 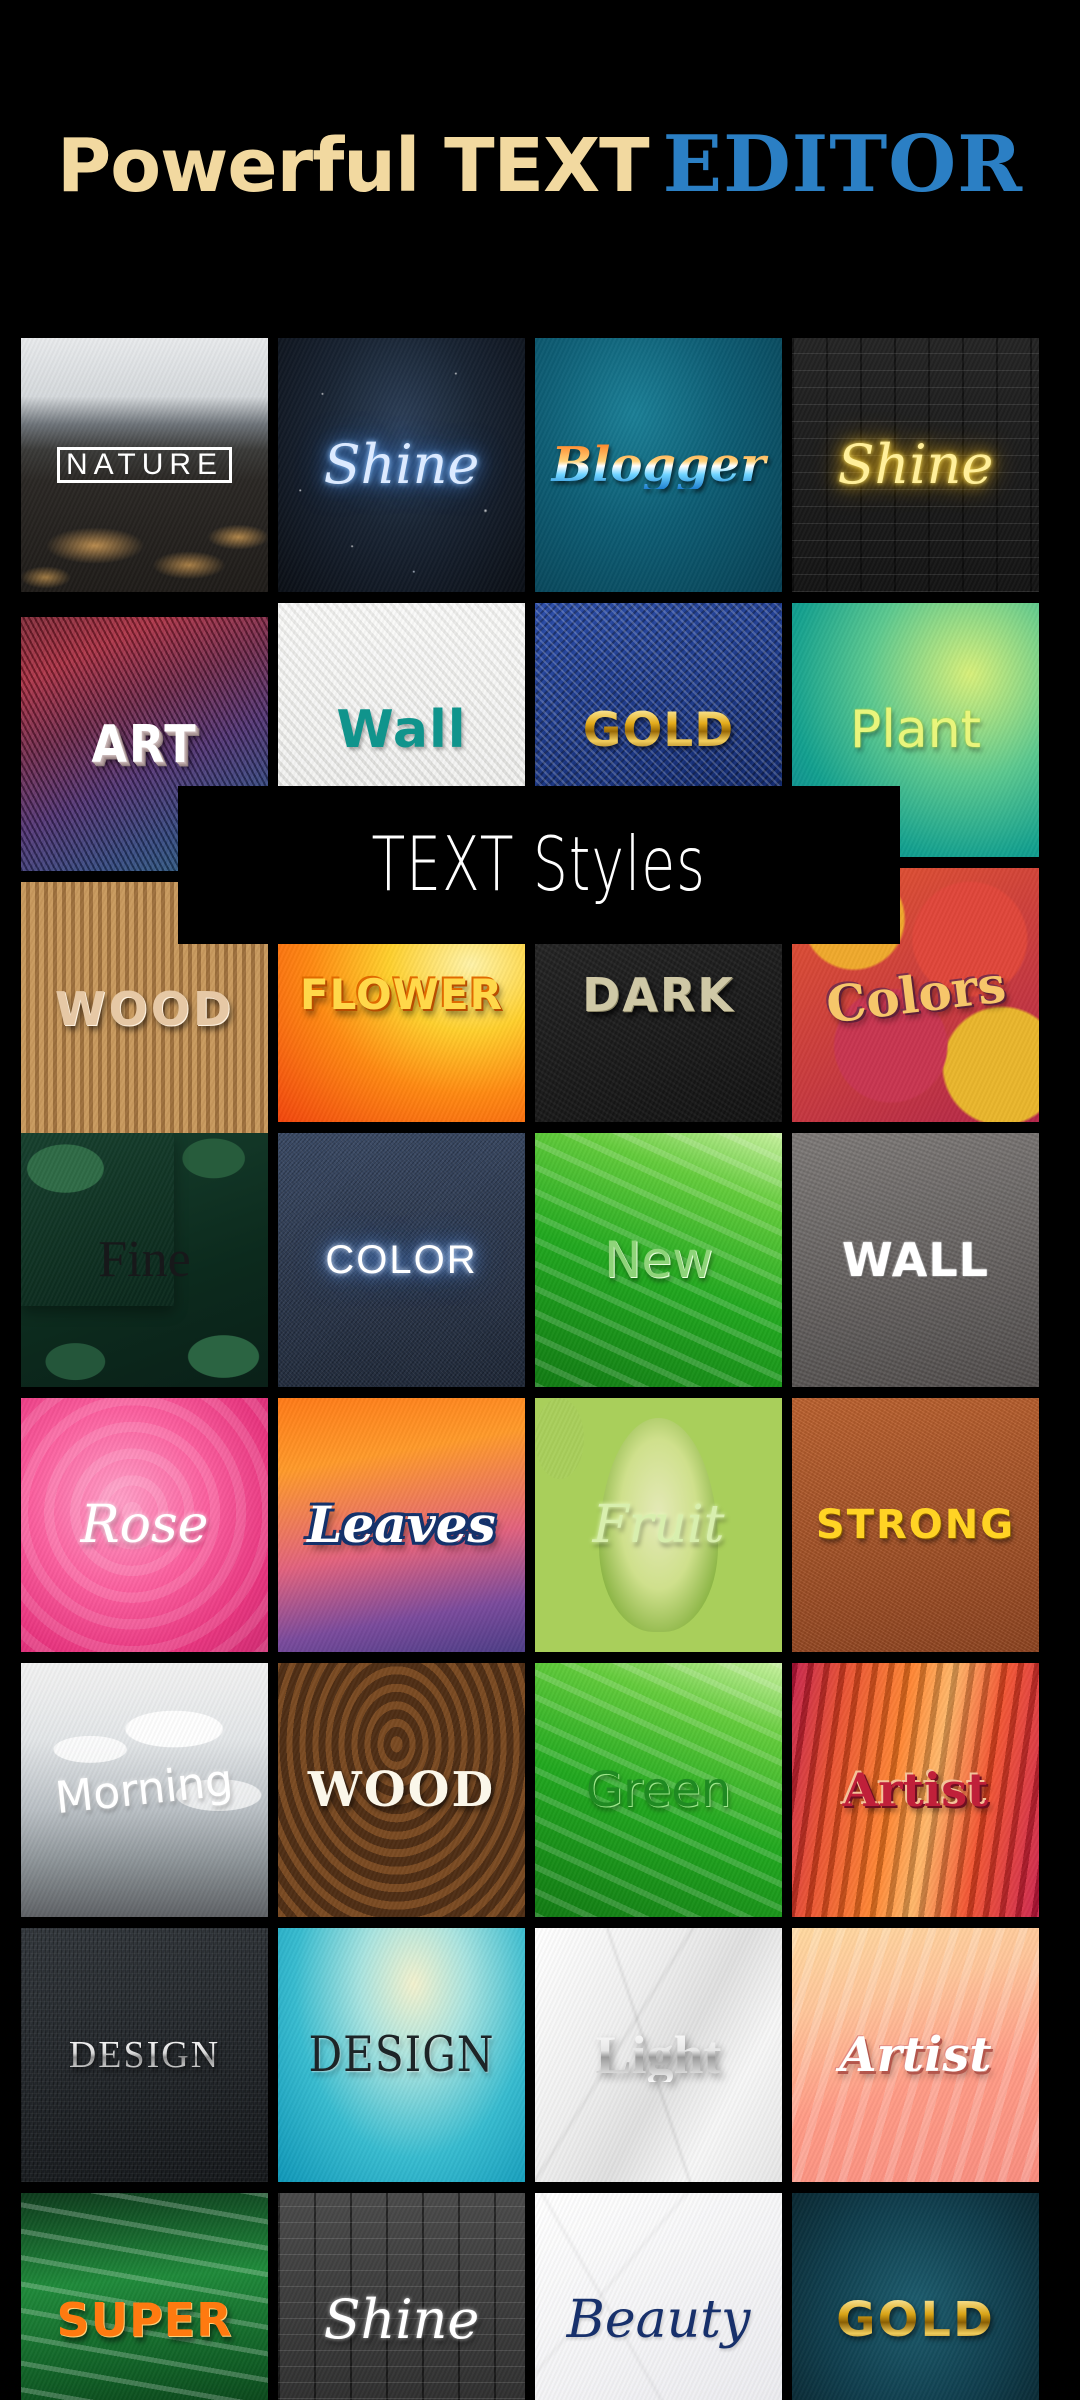 I want to click on style-tile-label: Rose, so click(x=144, y=1525).